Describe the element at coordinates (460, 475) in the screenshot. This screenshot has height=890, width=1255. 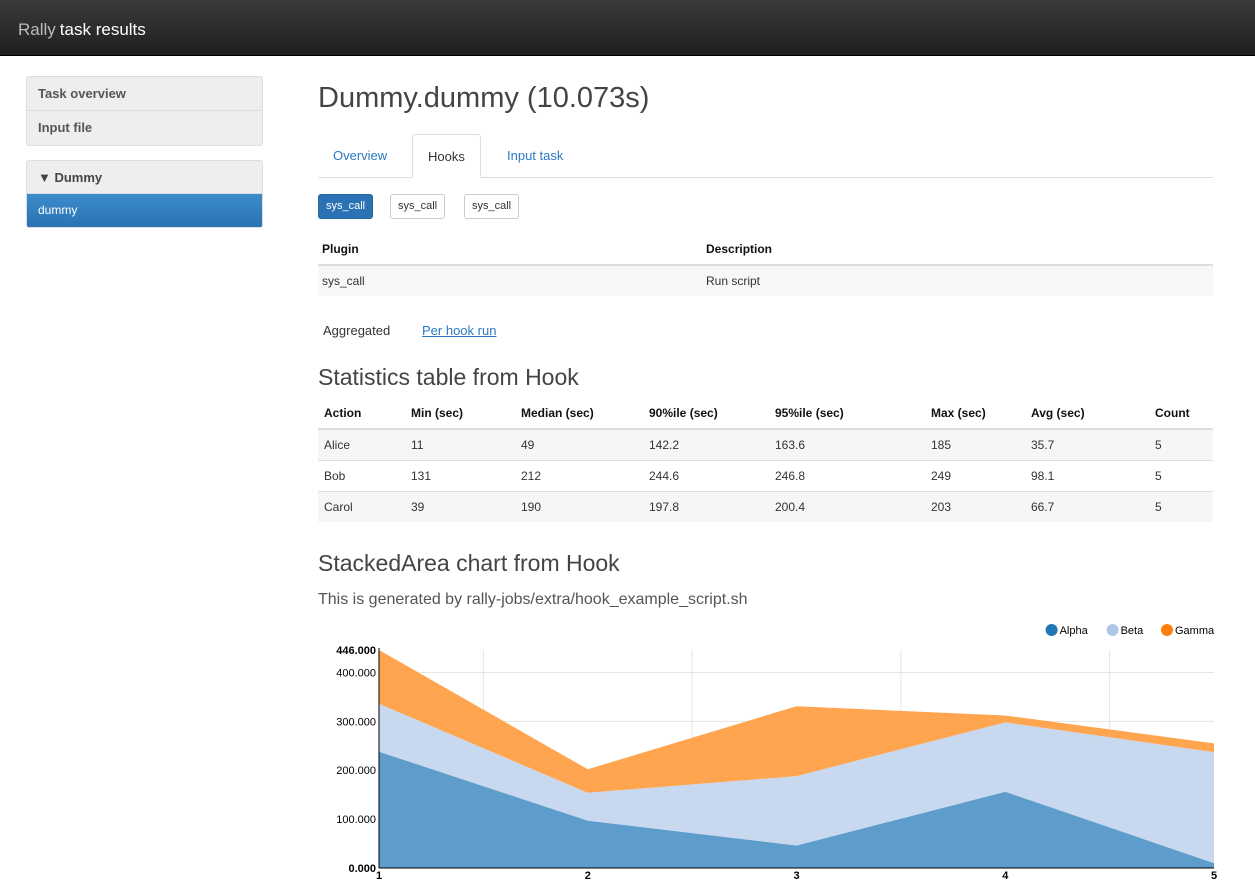
I see `table-cell: 131` at that location.